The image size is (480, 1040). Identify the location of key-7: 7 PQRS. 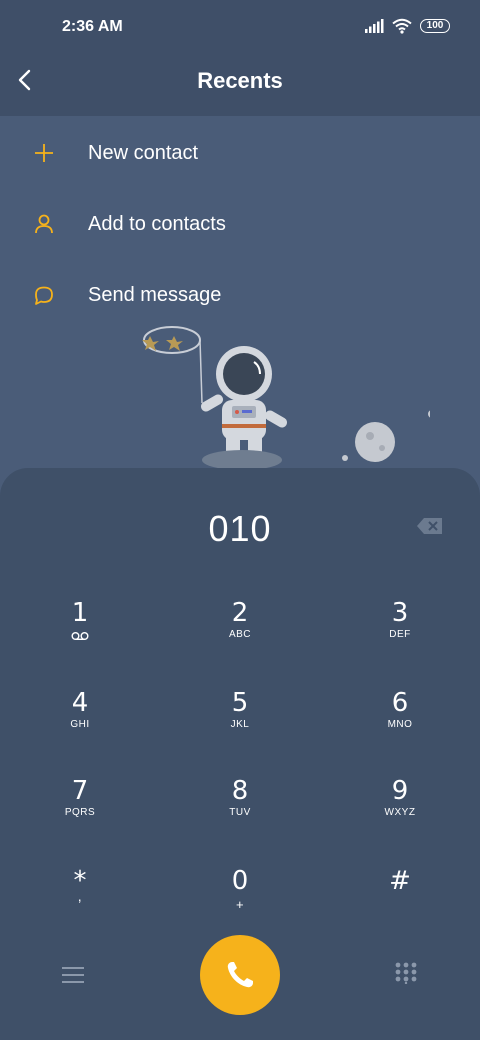
(80, 811).